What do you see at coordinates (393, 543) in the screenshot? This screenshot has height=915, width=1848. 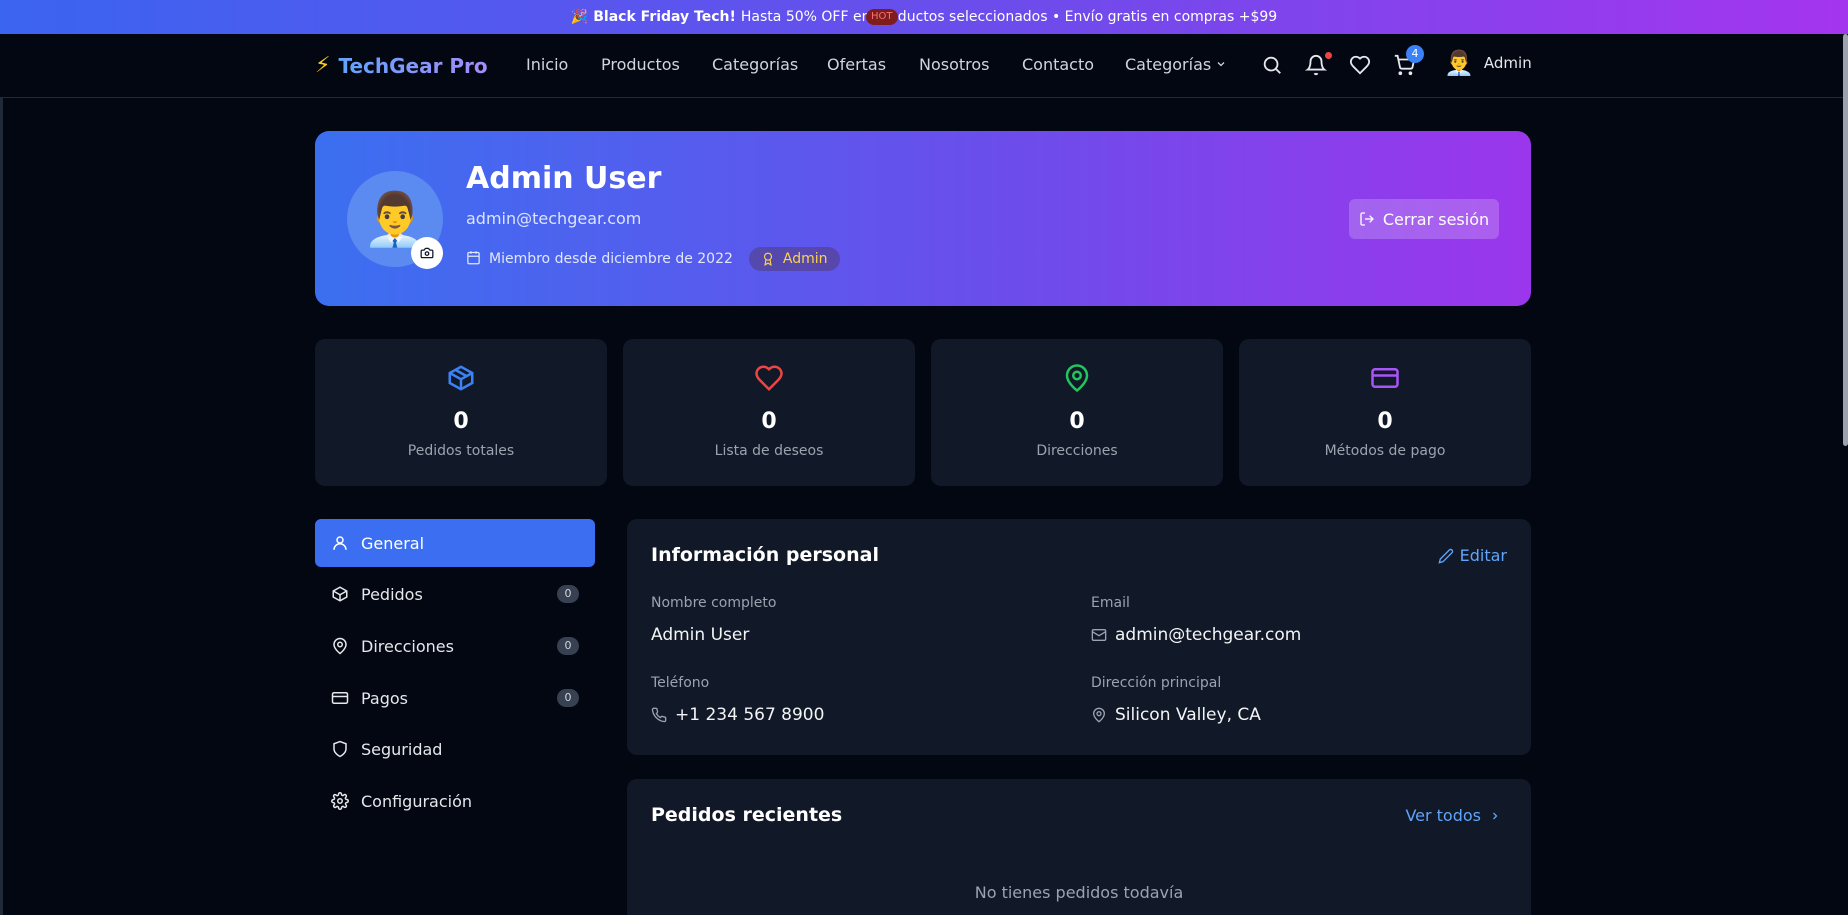 I see `sidebar-item-label: General` at bounding box center [393, 543].